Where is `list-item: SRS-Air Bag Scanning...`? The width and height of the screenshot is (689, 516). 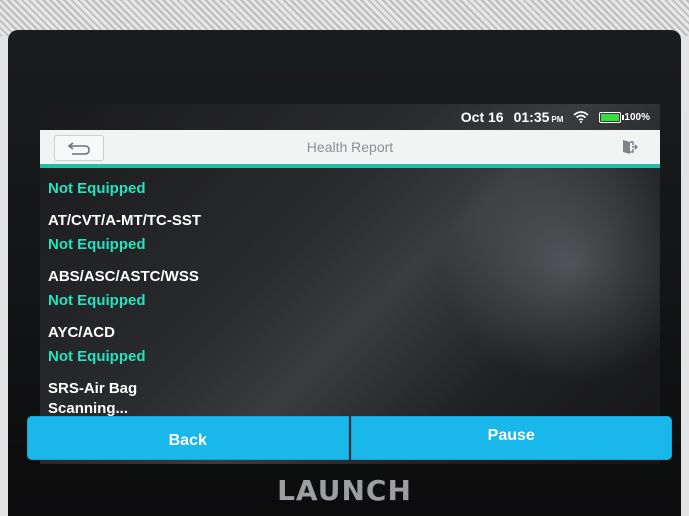 list-item: SRS-Air Bag Scanning... is located at coordinates (248, 400).